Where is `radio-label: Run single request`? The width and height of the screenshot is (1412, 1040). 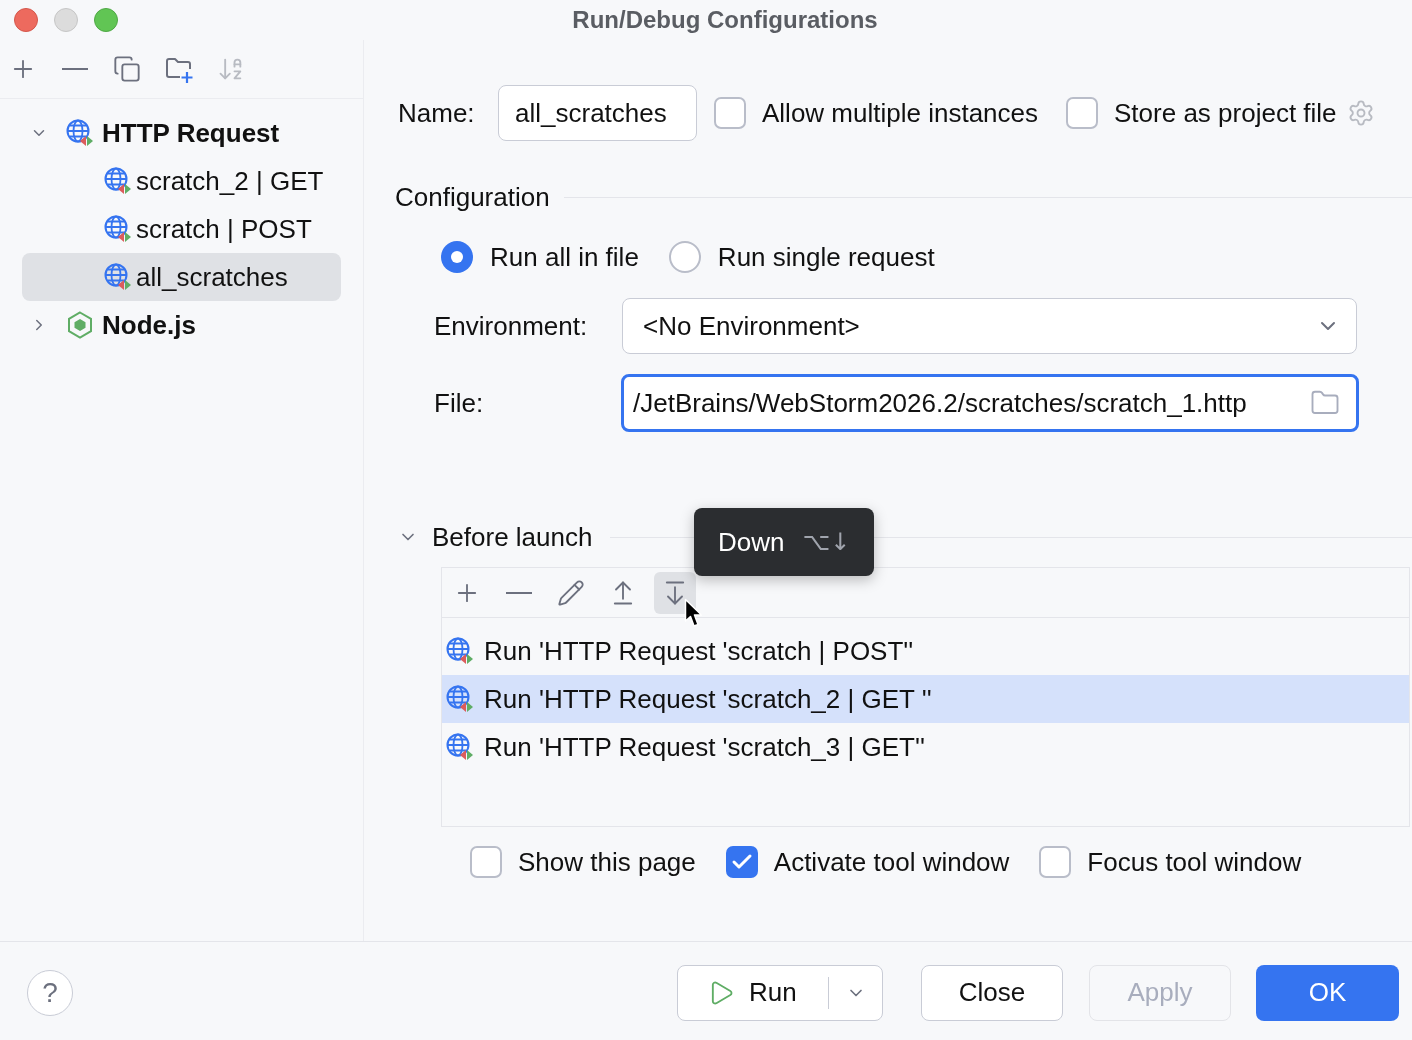
radio-label: Run single request is located at coordinates (826, 257).